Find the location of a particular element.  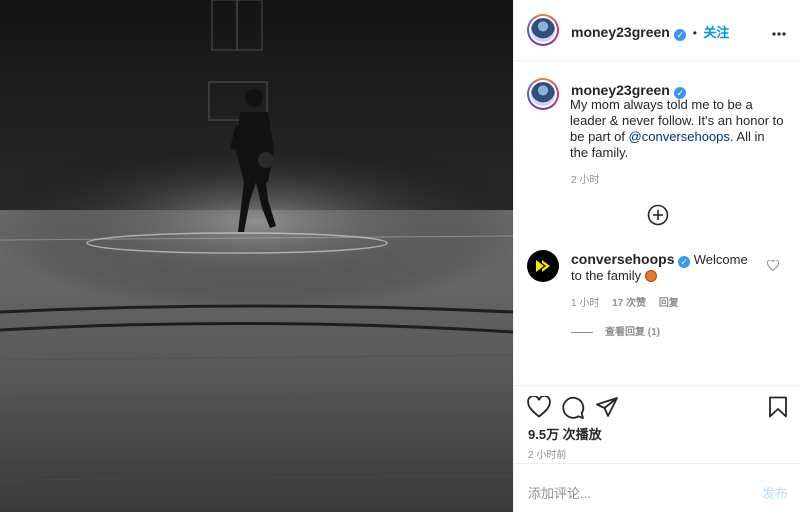

follow-button: 关注 is located at coordinates (716, 32).